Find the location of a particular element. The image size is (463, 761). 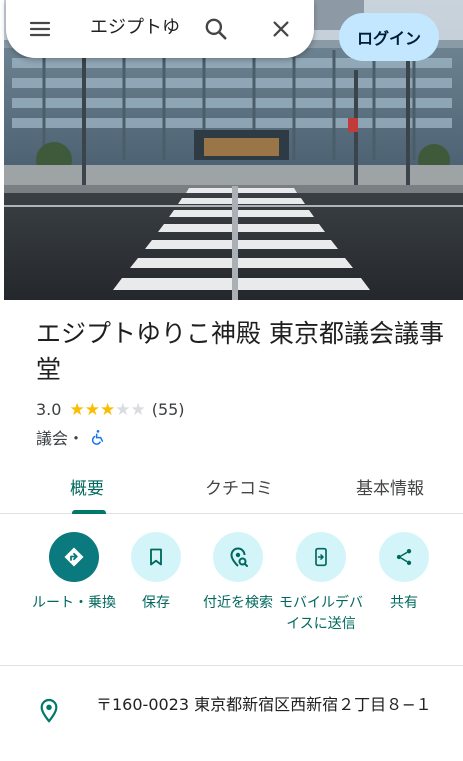

place-category: 議会・ is located at coordinates (60, 438).